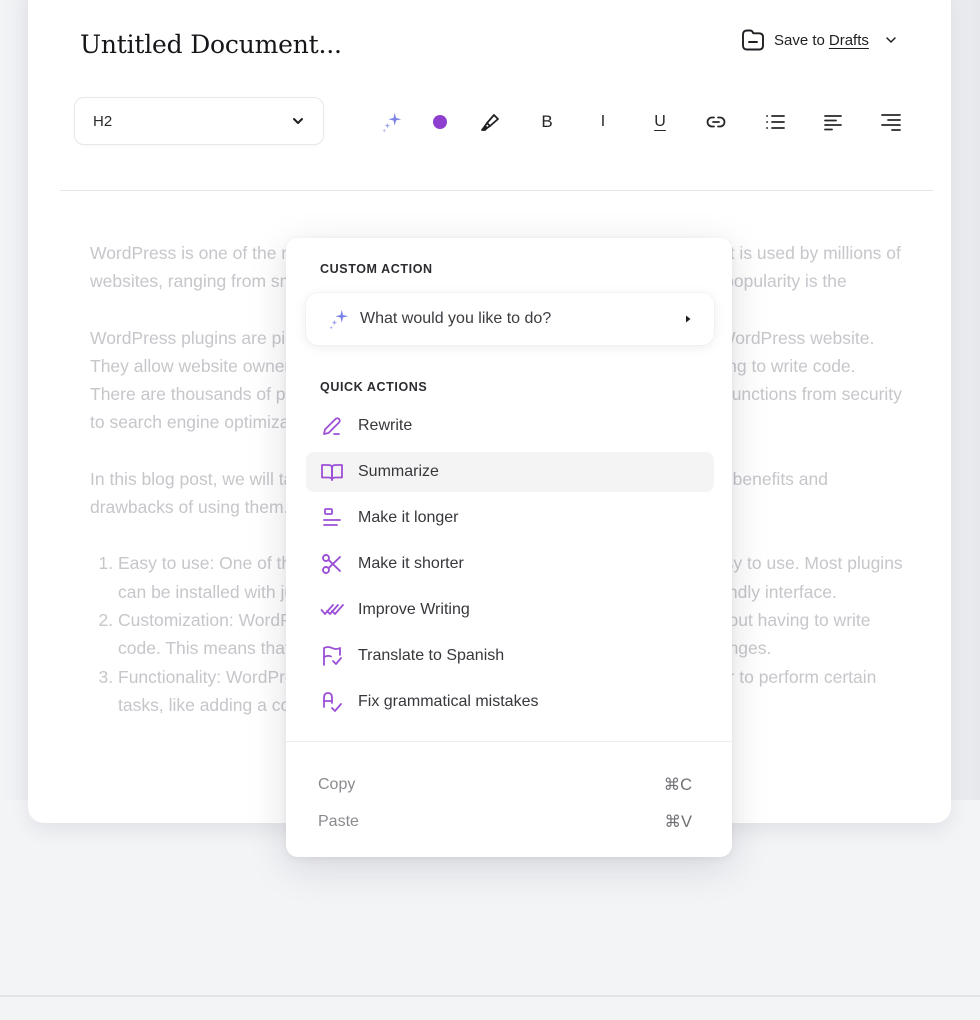  Describe the element at coordinates (849, 40) in the screenshot. I see `drafts-link: Drafts` at that location.